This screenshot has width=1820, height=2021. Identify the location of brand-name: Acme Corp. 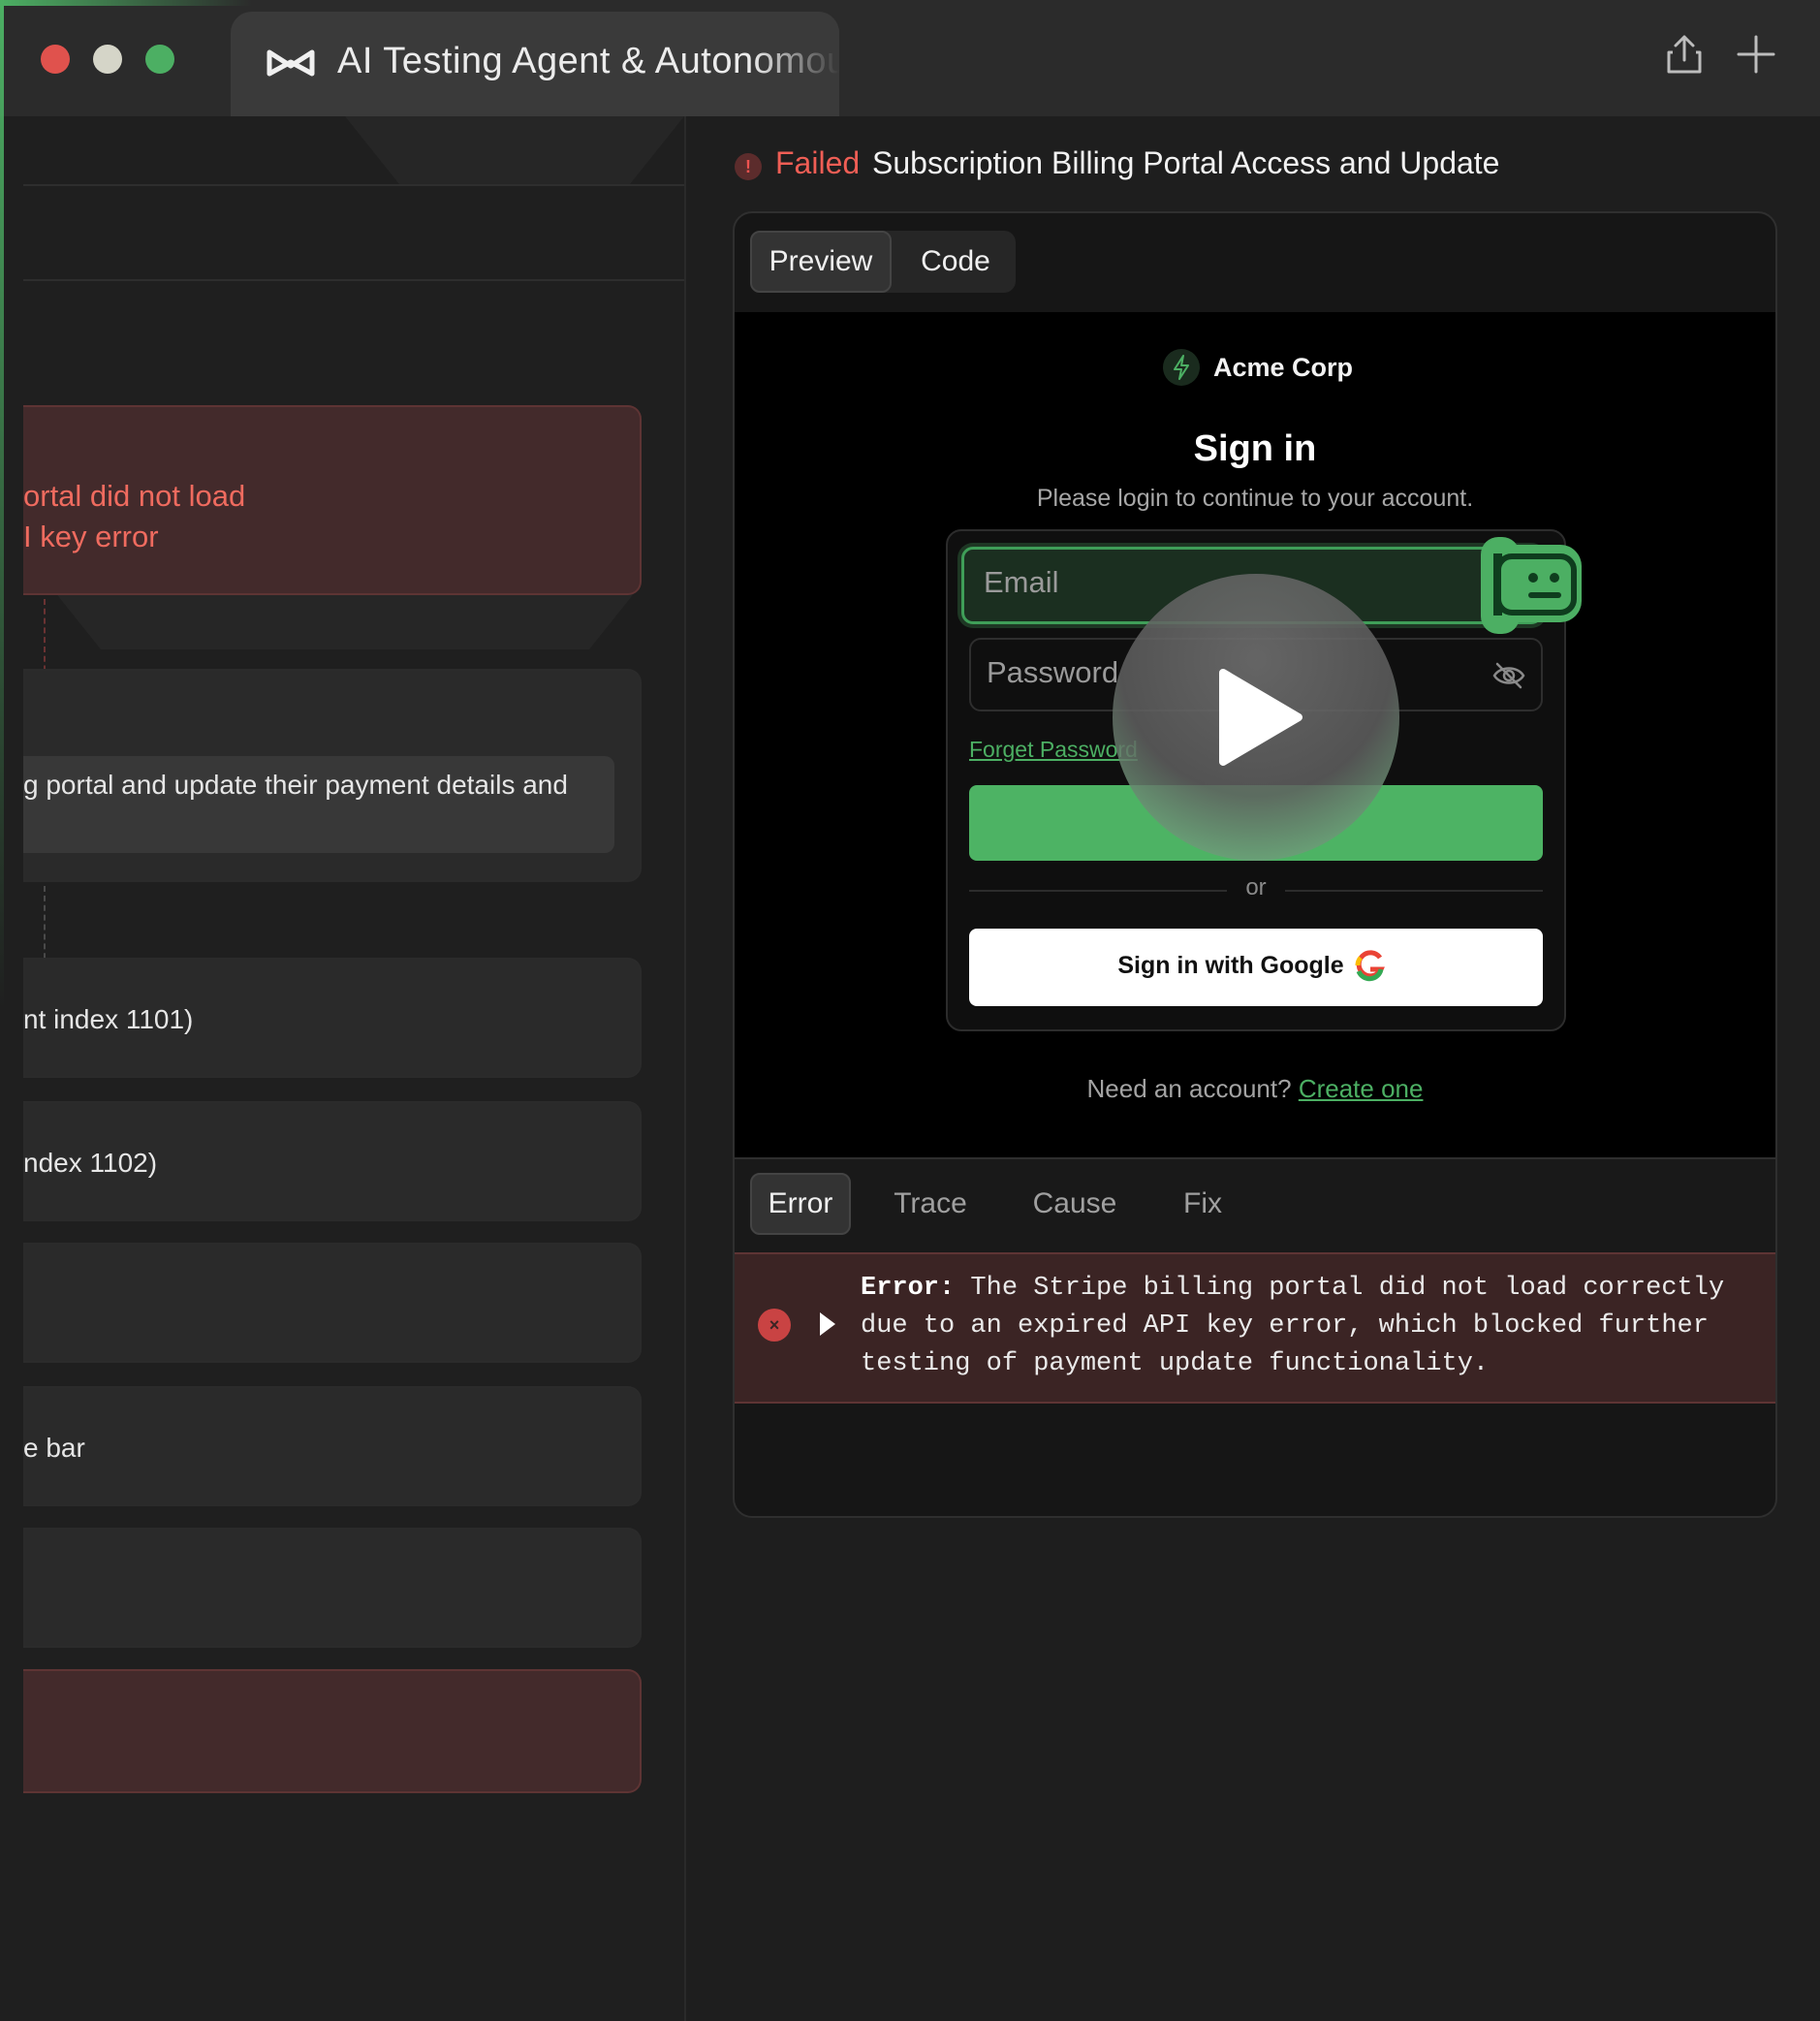
(1283, 367).